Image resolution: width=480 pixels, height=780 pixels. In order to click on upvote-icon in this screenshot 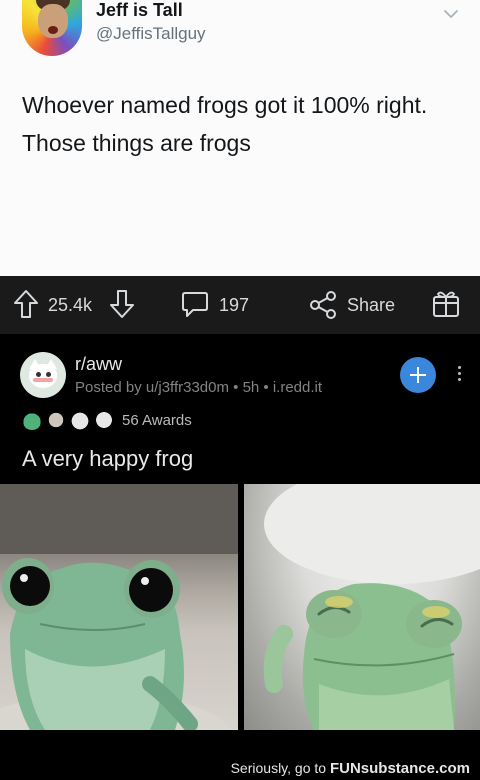, I will do `click(26, 304)`.